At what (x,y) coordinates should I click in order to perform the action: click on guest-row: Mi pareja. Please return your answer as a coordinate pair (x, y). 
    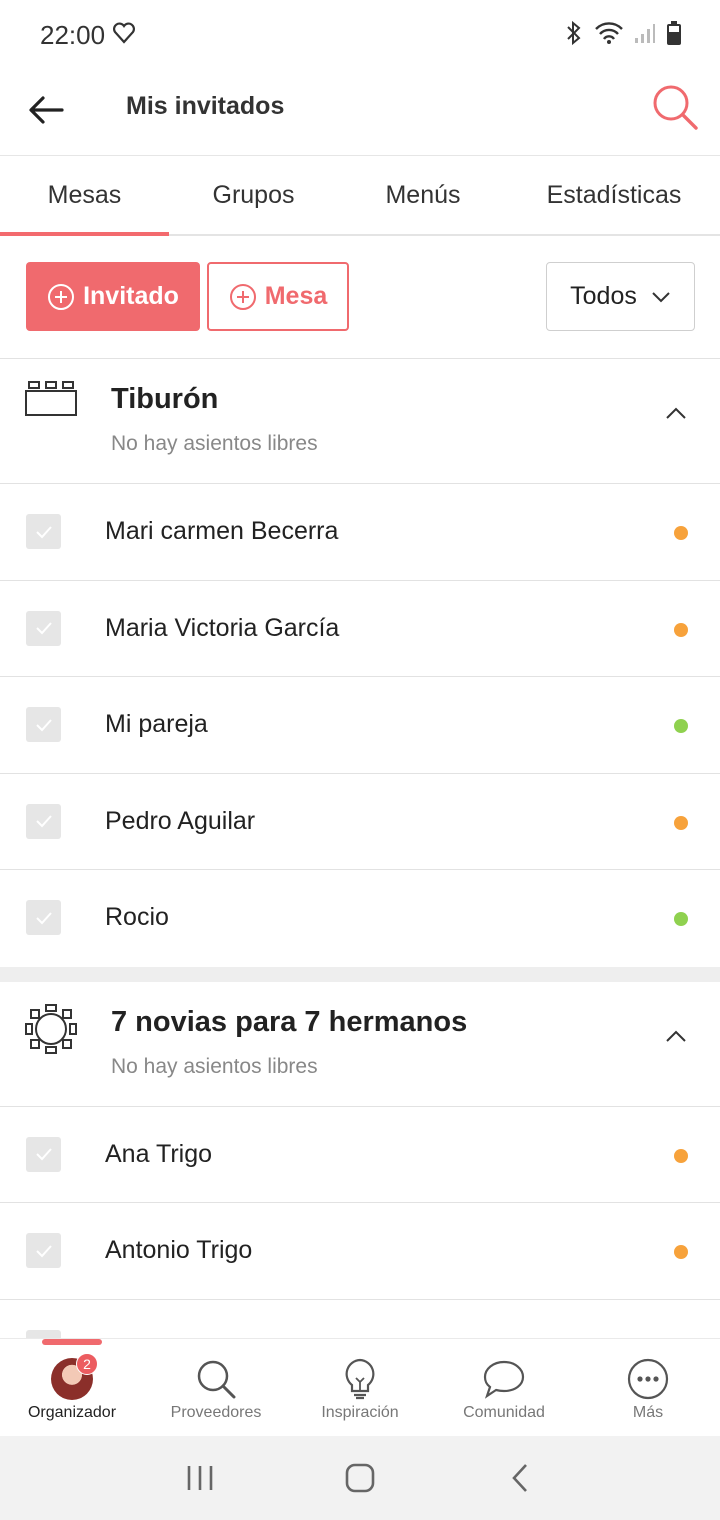
    Looking at the image, I should click on (360, 725).